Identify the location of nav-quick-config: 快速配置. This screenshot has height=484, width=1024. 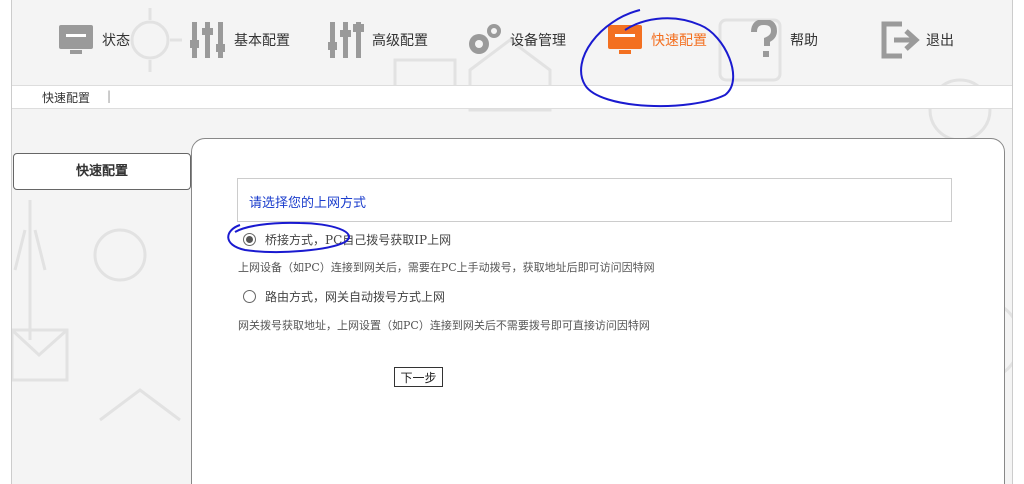
(656, 40).